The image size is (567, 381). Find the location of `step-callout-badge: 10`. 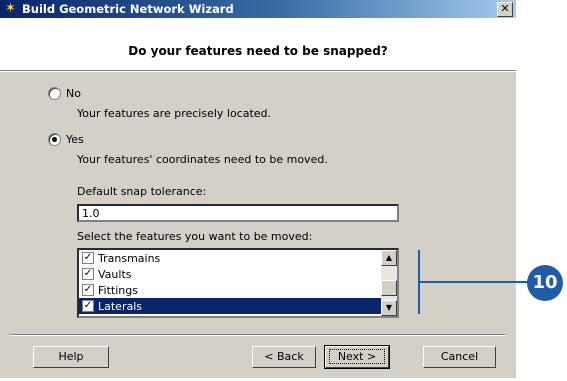

step-callout-badge: 10 is located at coordinates (545, 283).